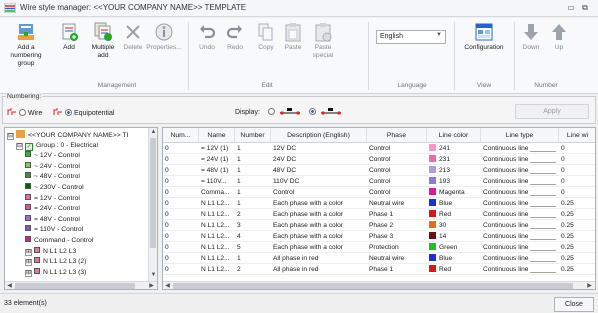 The width and height of the screenshot is (598, 313). I want to click on undo-icon, so click(208, 32).